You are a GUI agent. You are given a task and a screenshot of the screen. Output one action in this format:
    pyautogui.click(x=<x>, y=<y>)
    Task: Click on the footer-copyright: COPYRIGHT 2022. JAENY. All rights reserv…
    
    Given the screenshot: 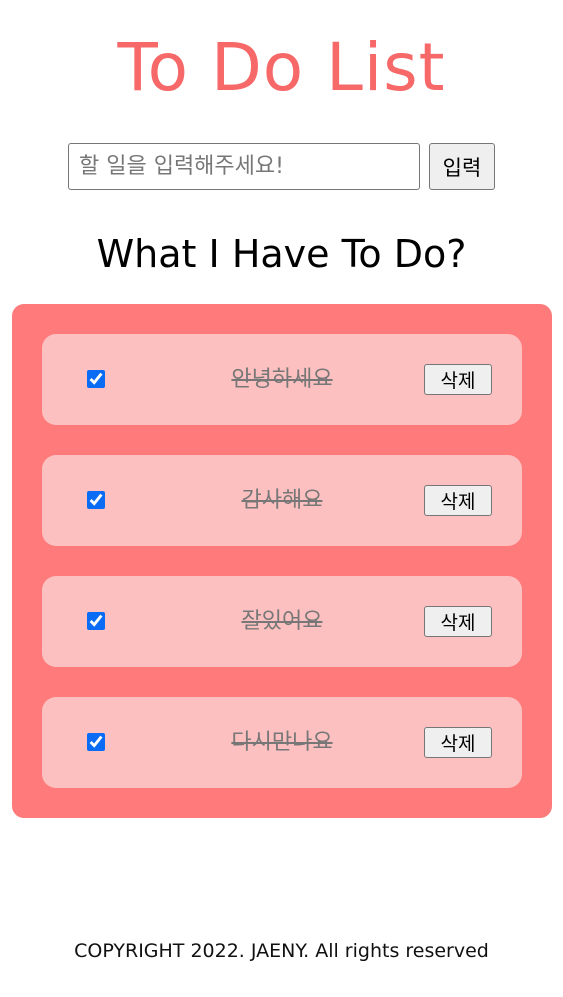 What is the action you would take?
    pyautogui.click(x=281, y=951)
    